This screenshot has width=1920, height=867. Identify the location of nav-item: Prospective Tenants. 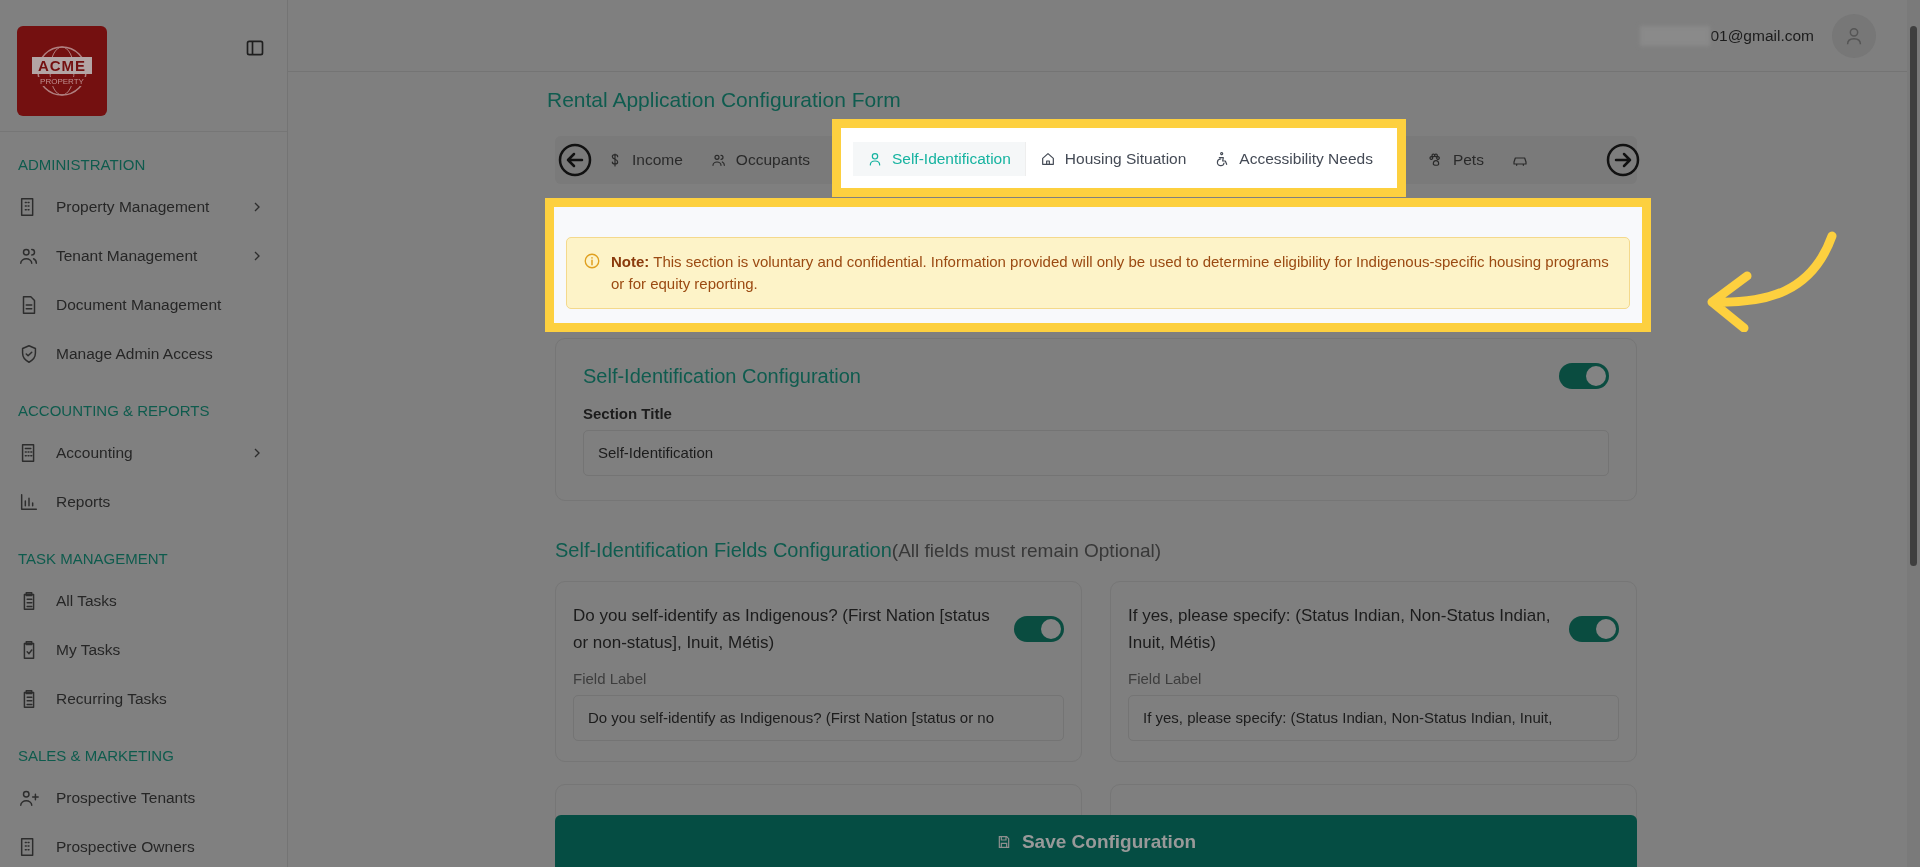
(152, 797).